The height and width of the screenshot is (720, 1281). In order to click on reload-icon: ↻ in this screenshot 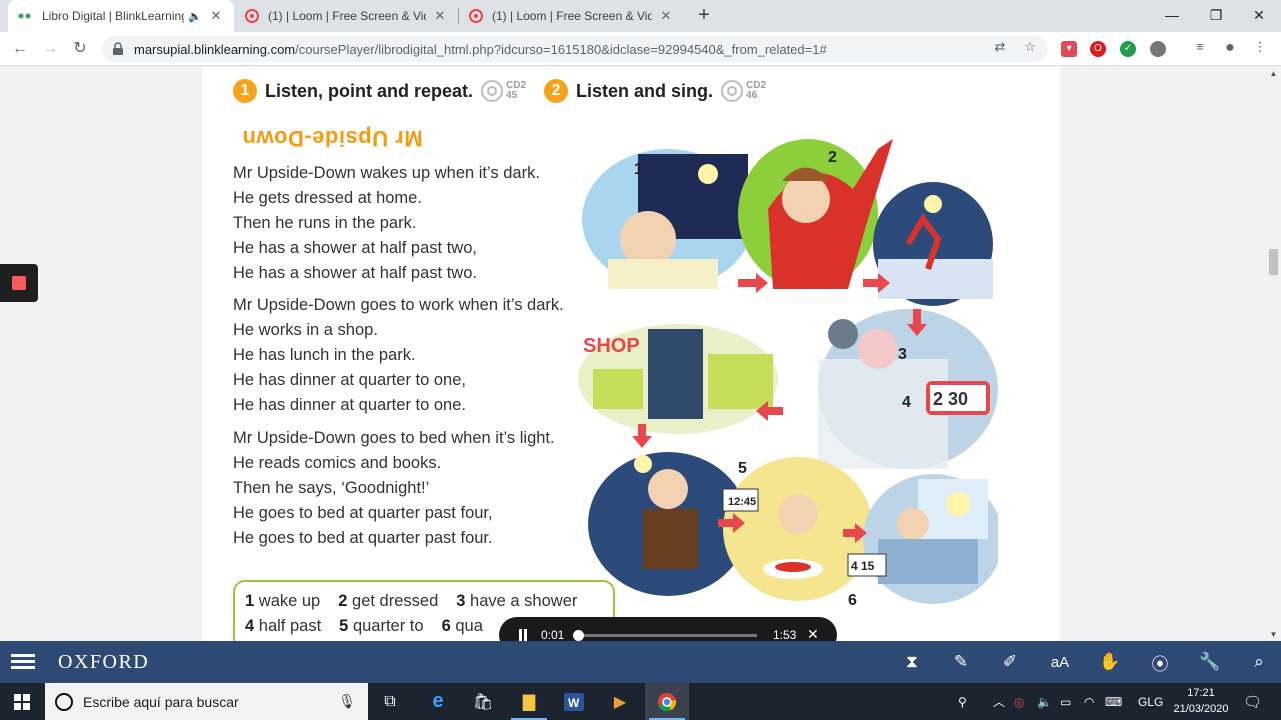, I will do `click(80, 49)`.